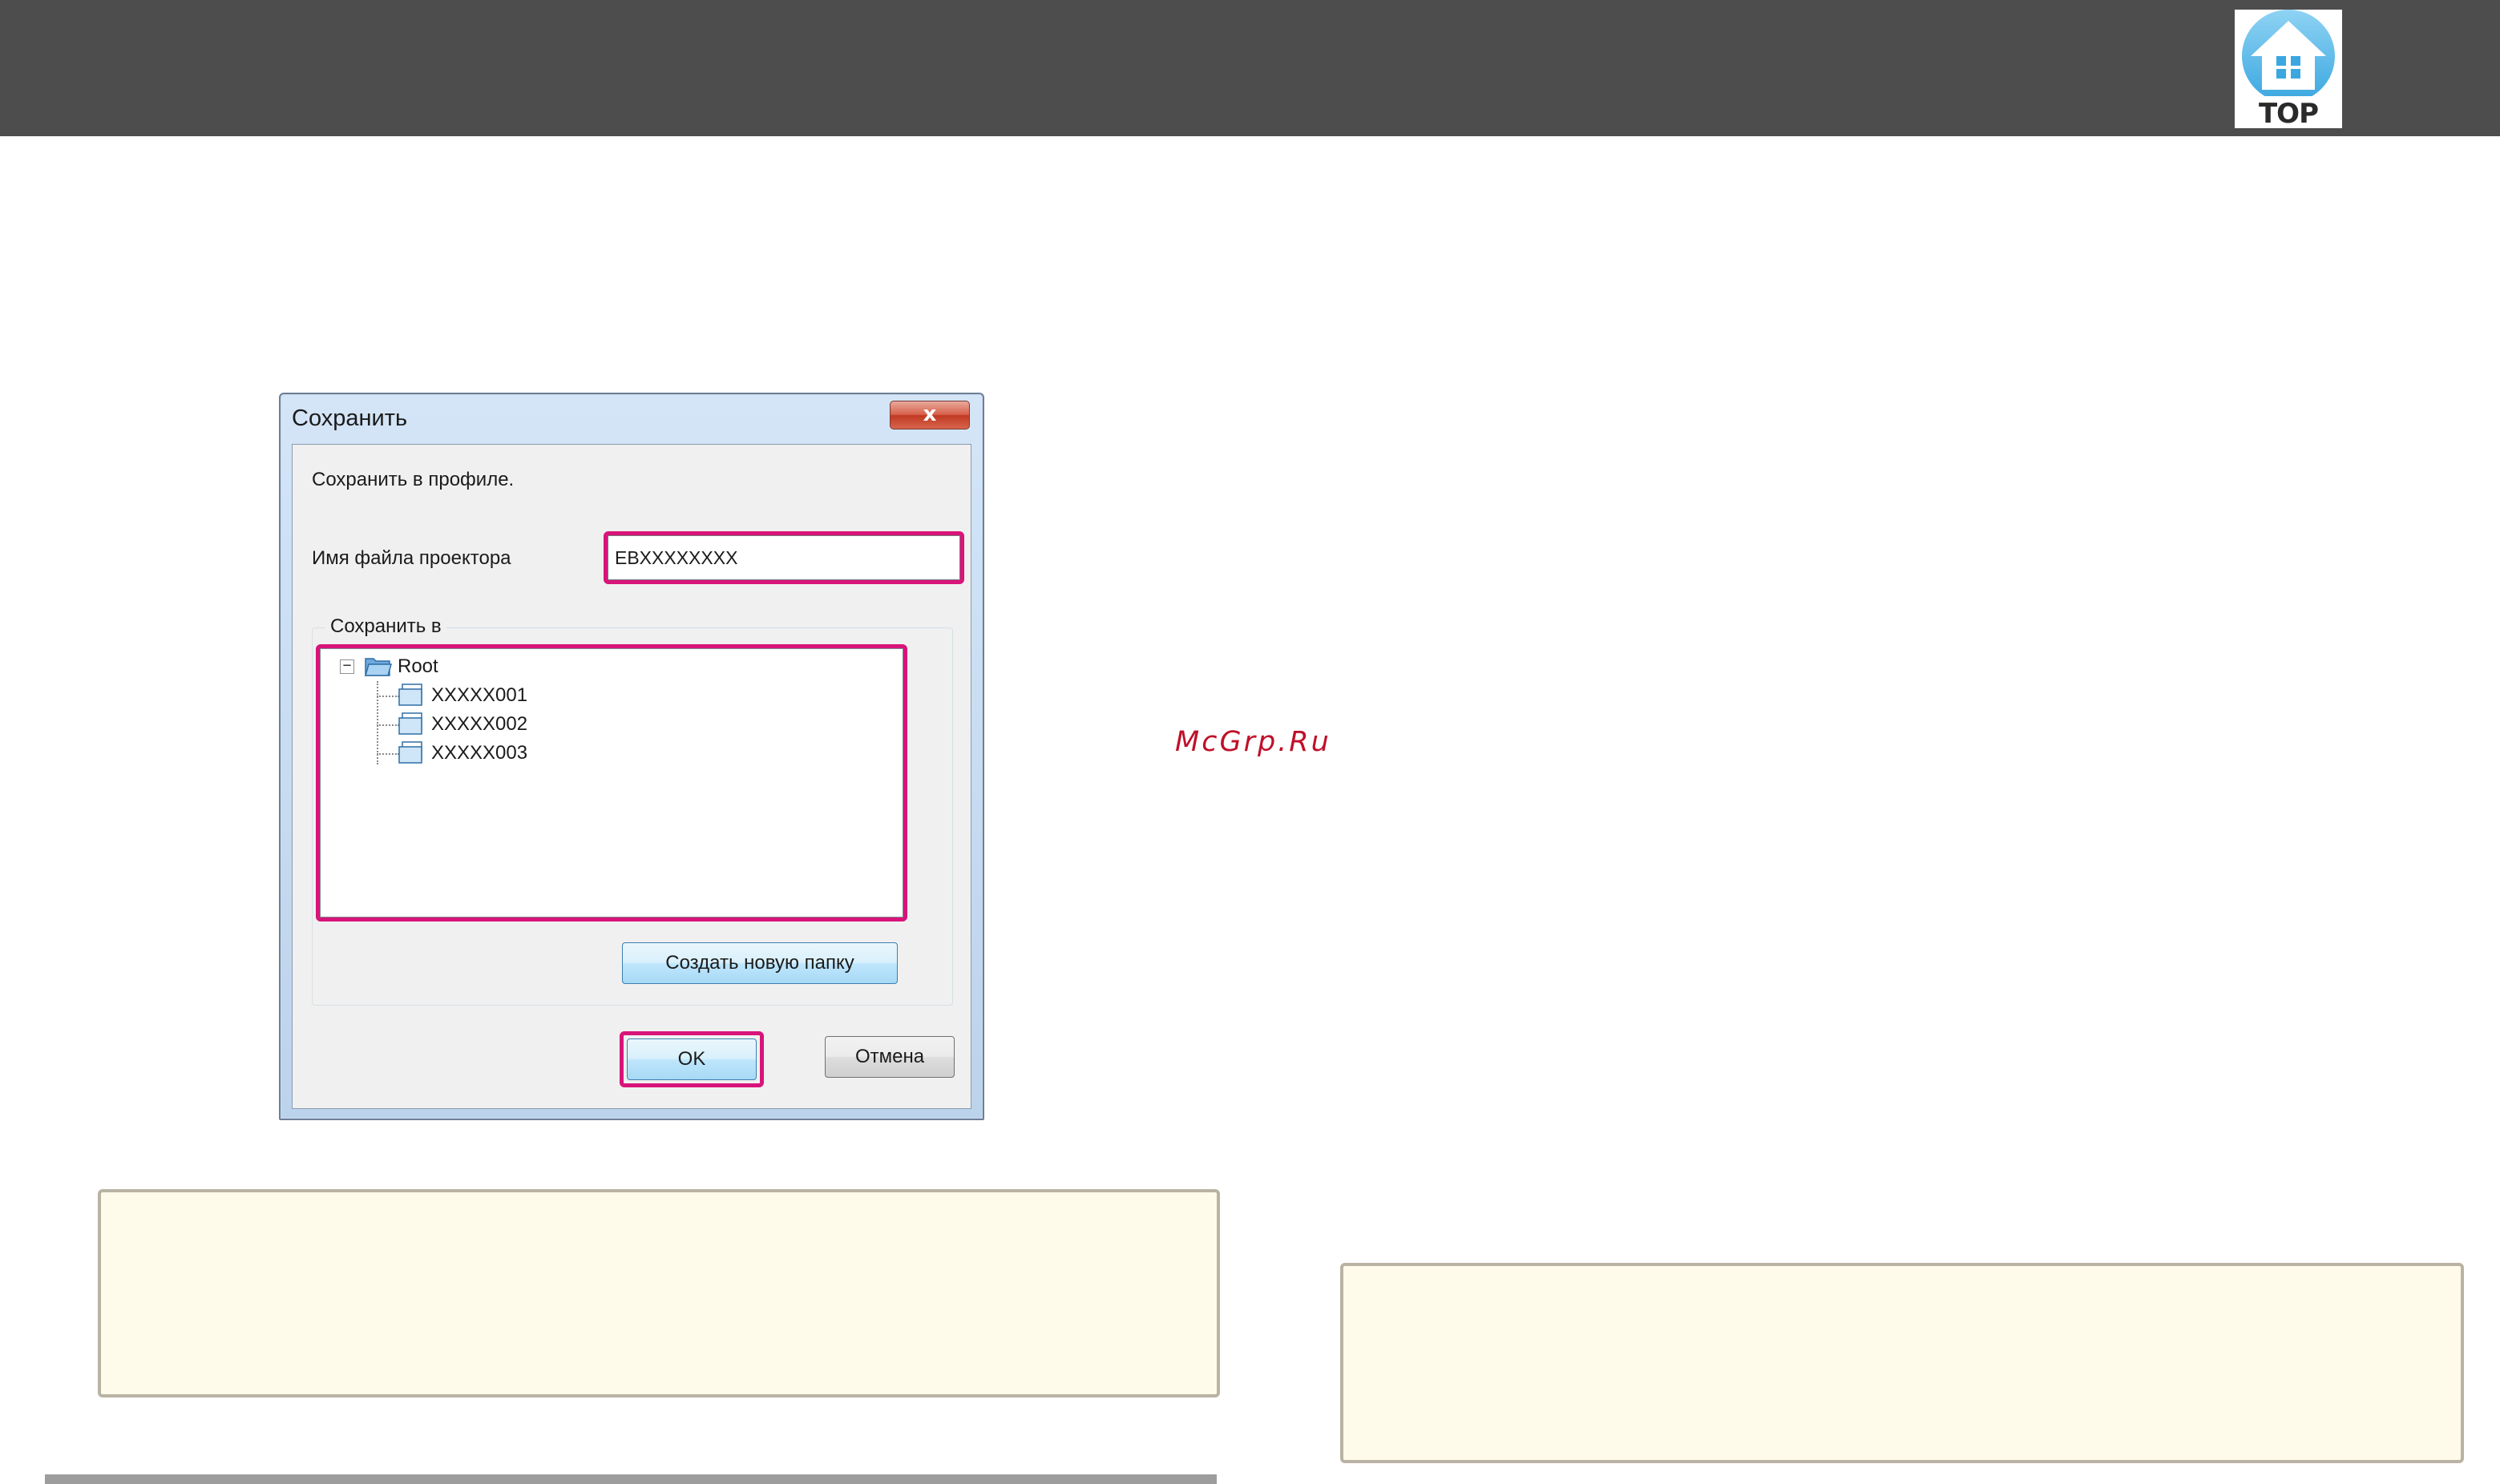 The height and width of the screenshot is (1484, 2500). What do you see at coordinates (350, 418) in the screenshot?
I see `dialog-title: Сохранить` at bounding box center [350, 418].